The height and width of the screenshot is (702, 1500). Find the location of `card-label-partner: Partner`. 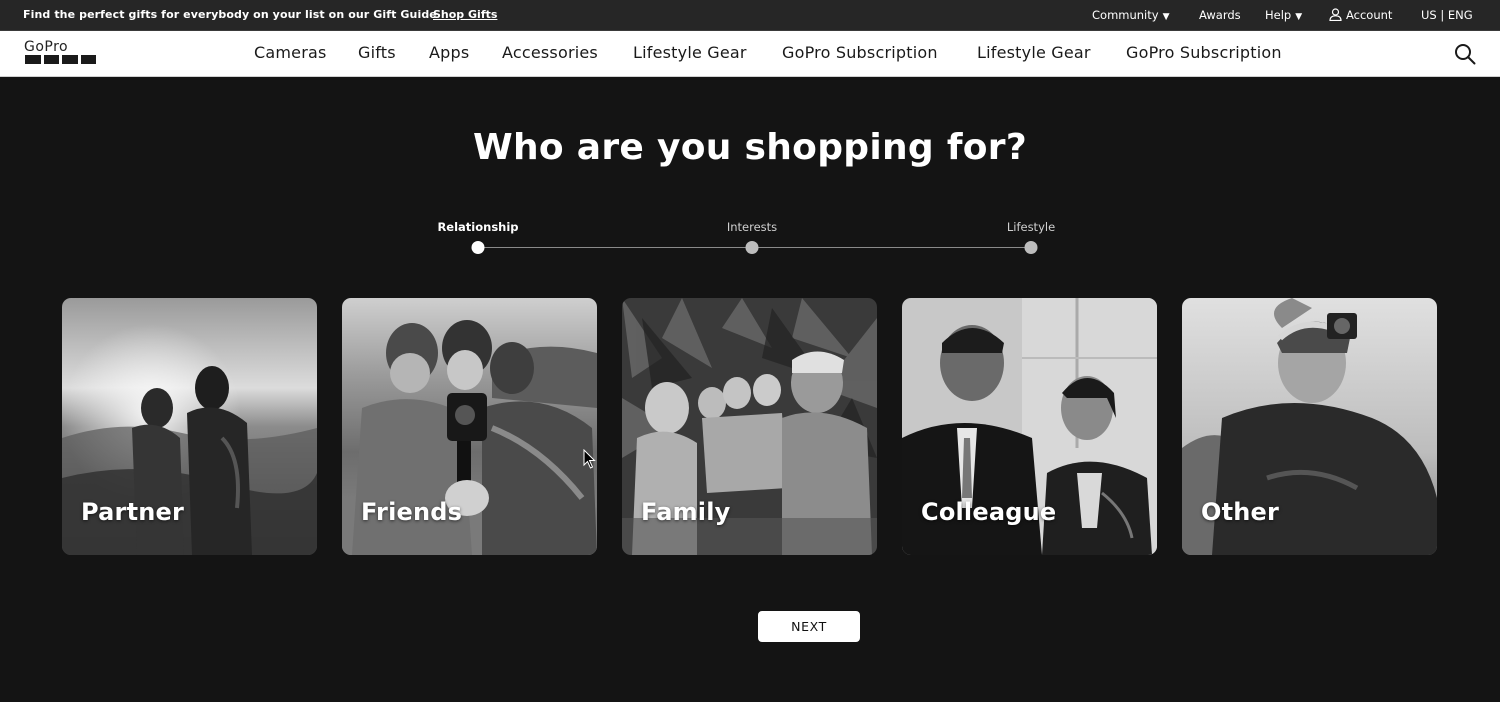

card-label-partner: Partner is located at coordinates (133, 512).